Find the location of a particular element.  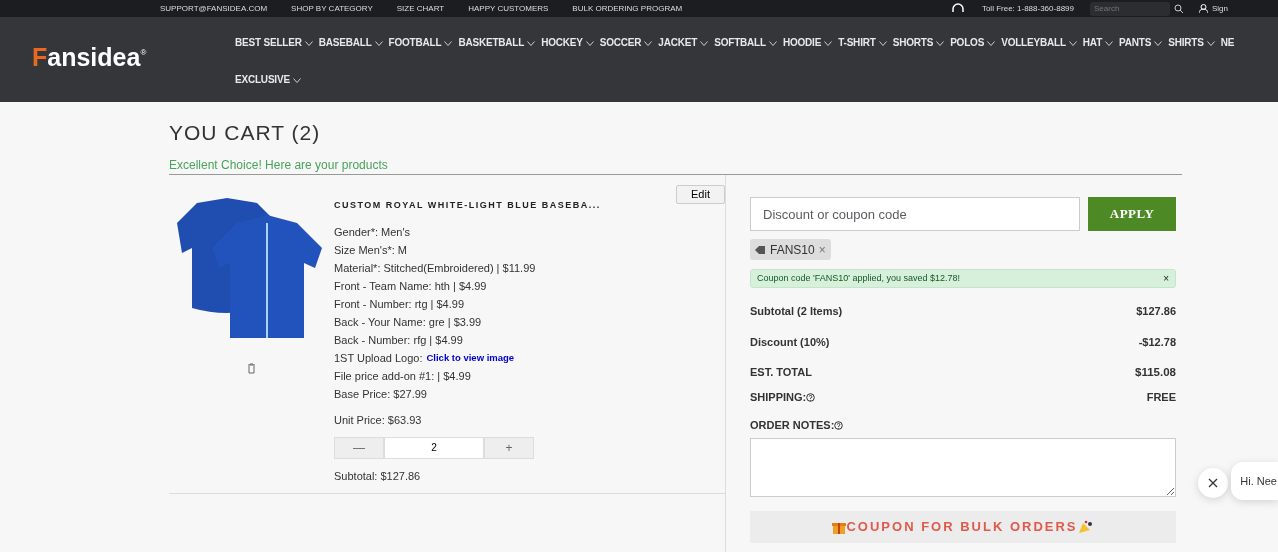

menu-item: SOFTBALL is located at coordinates (745, 43).